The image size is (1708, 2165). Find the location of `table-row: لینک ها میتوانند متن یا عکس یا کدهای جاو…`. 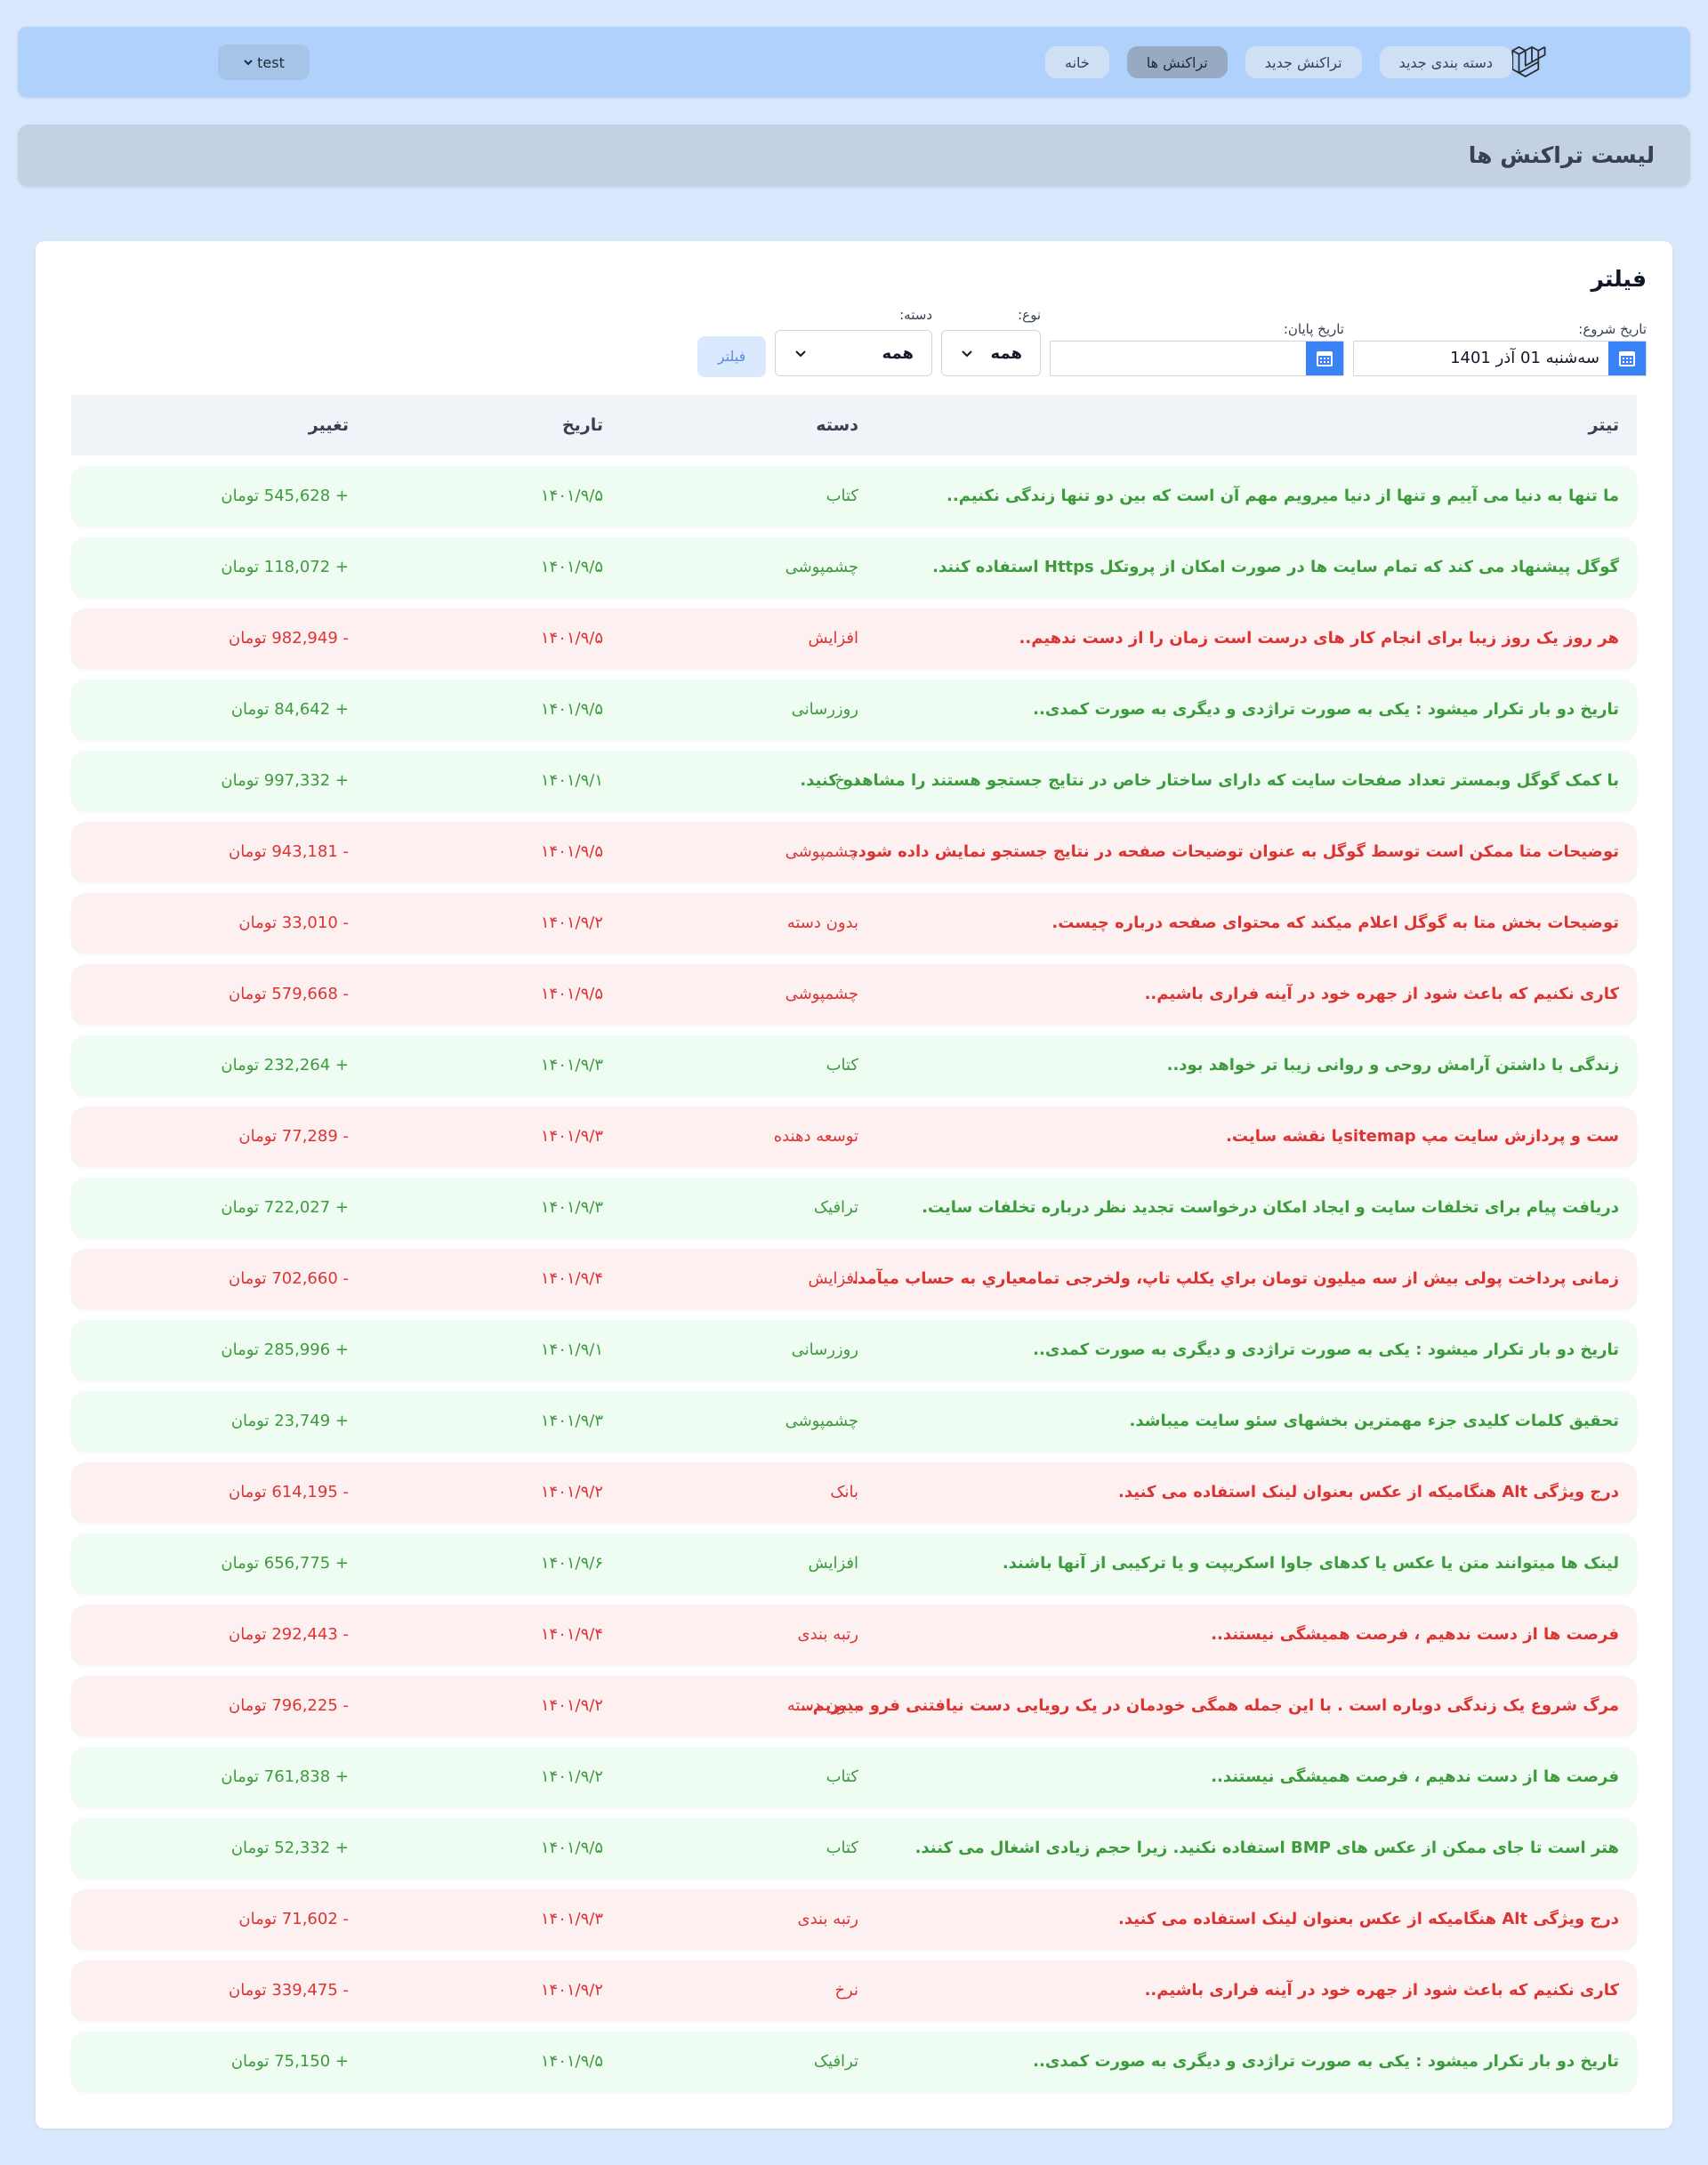

table-row: لینک ها میتوانند متن یا عکس یا کدهای جاو… is located at coordinates (854, 1563).